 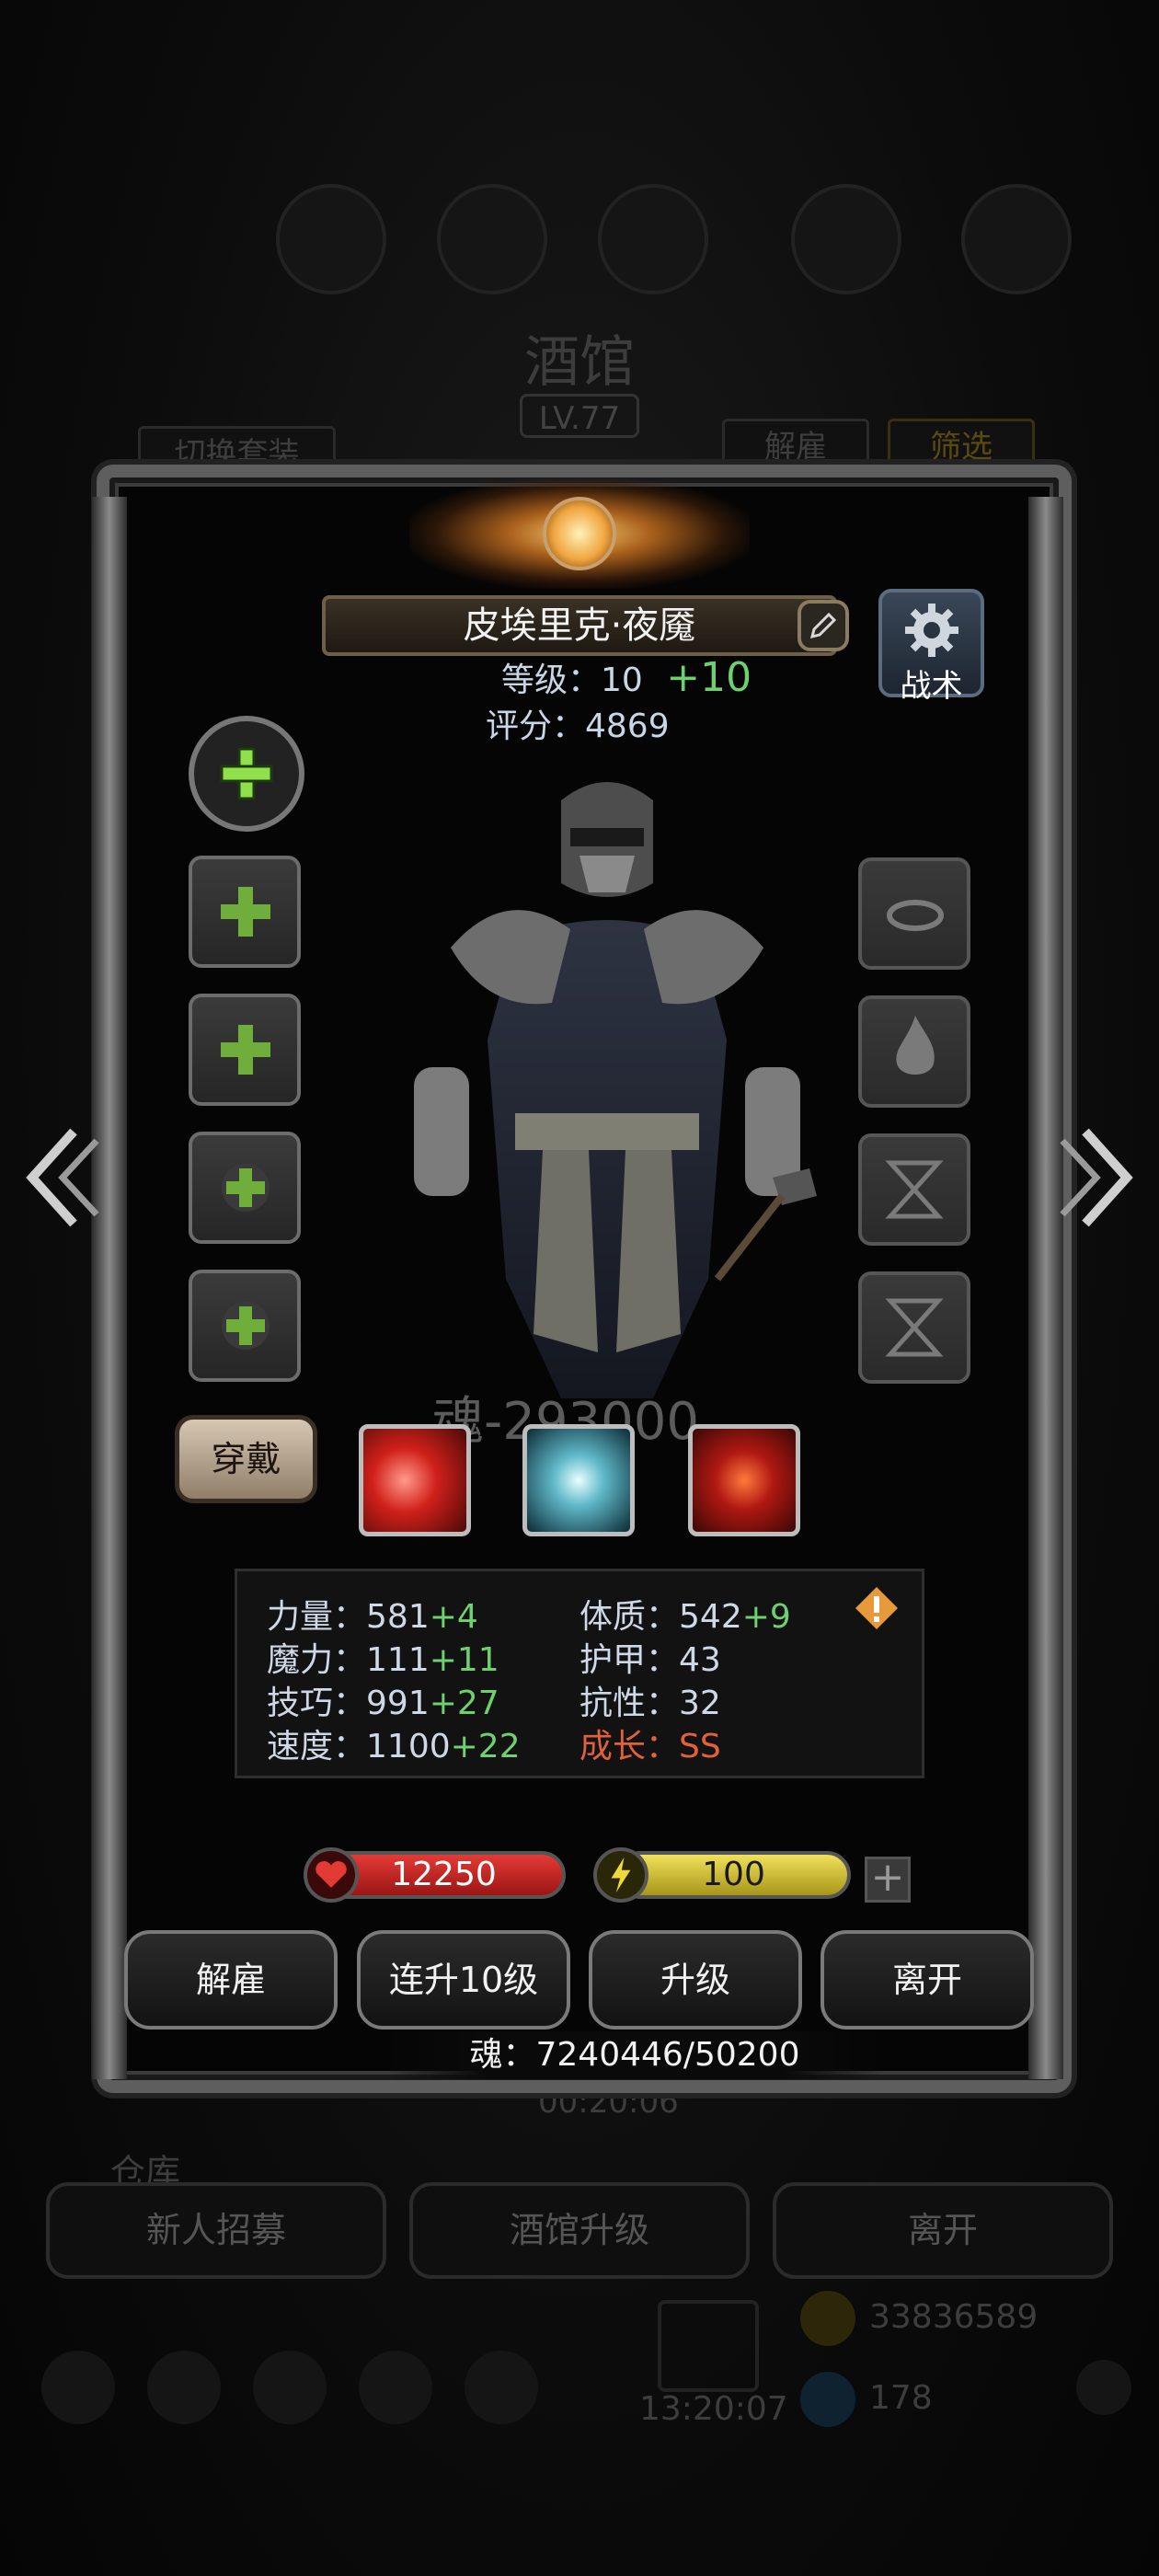 I want to click on wear-button: 穿戴, so click(x=246, y=1459).